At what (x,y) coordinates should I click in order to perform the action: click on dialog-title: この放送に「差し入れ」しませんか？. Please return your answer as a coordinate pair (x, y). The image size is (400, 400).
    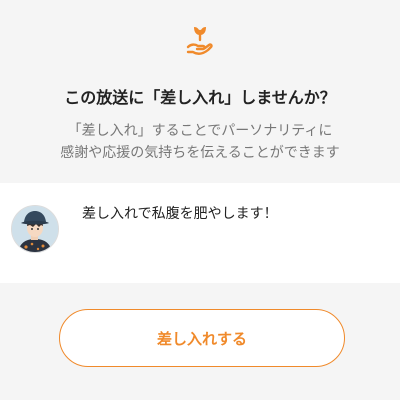
    Looking at the image, I should click on (200, 97).